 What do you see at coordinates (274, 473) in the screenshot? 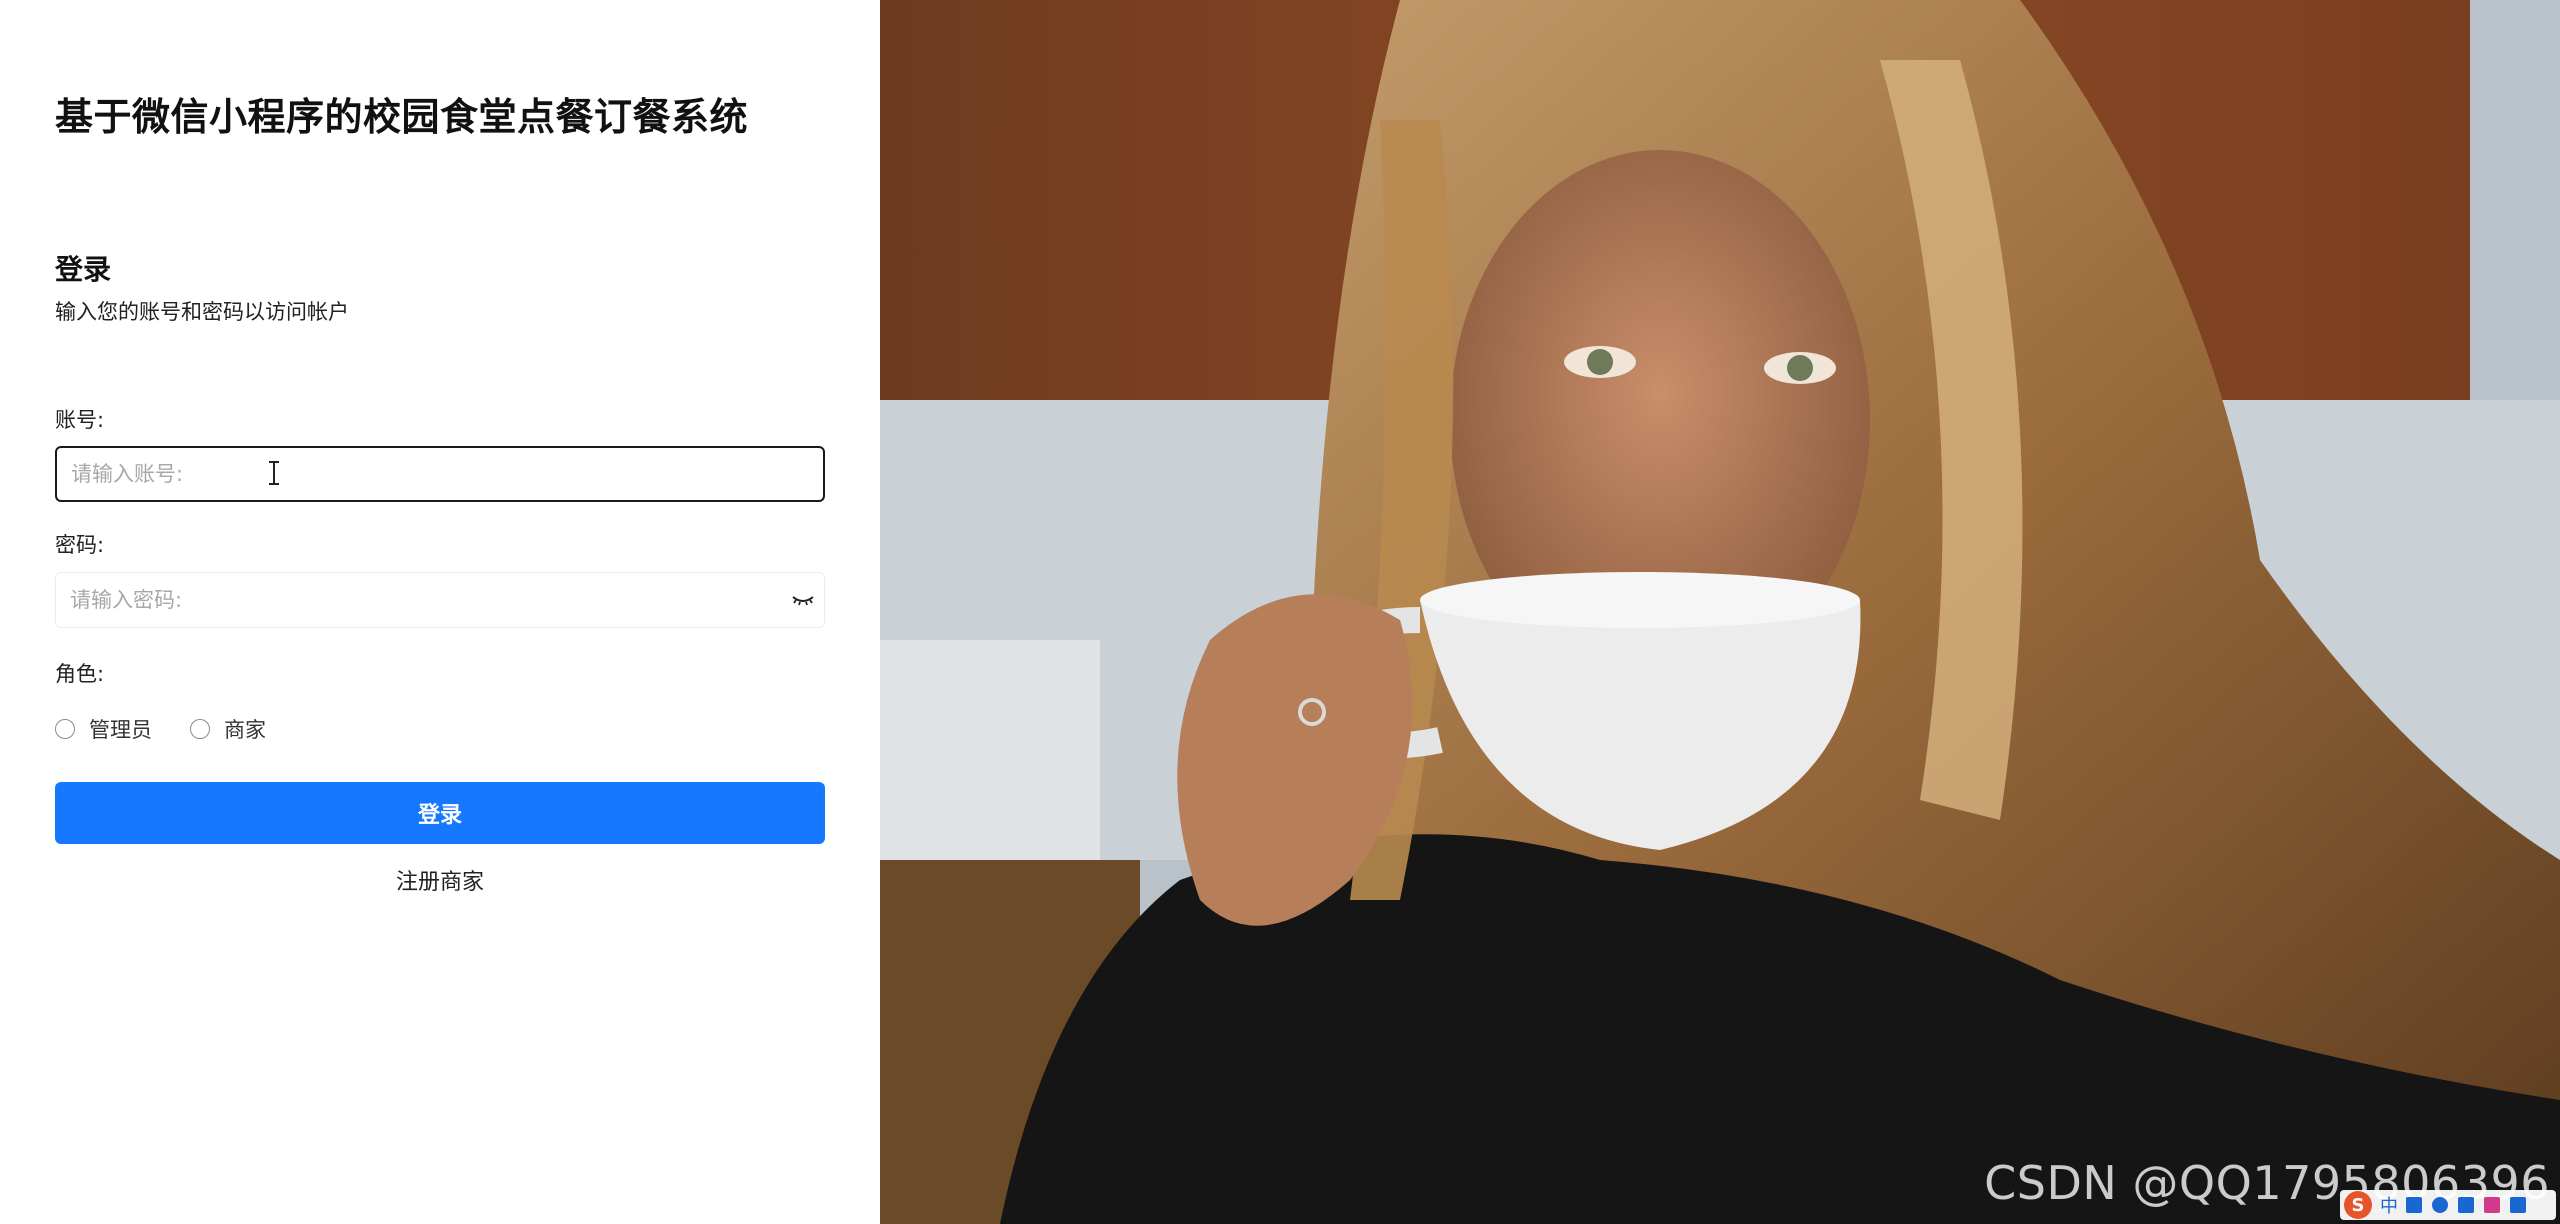
I see `text-cursor-icon` at bounding box center [274, 473].